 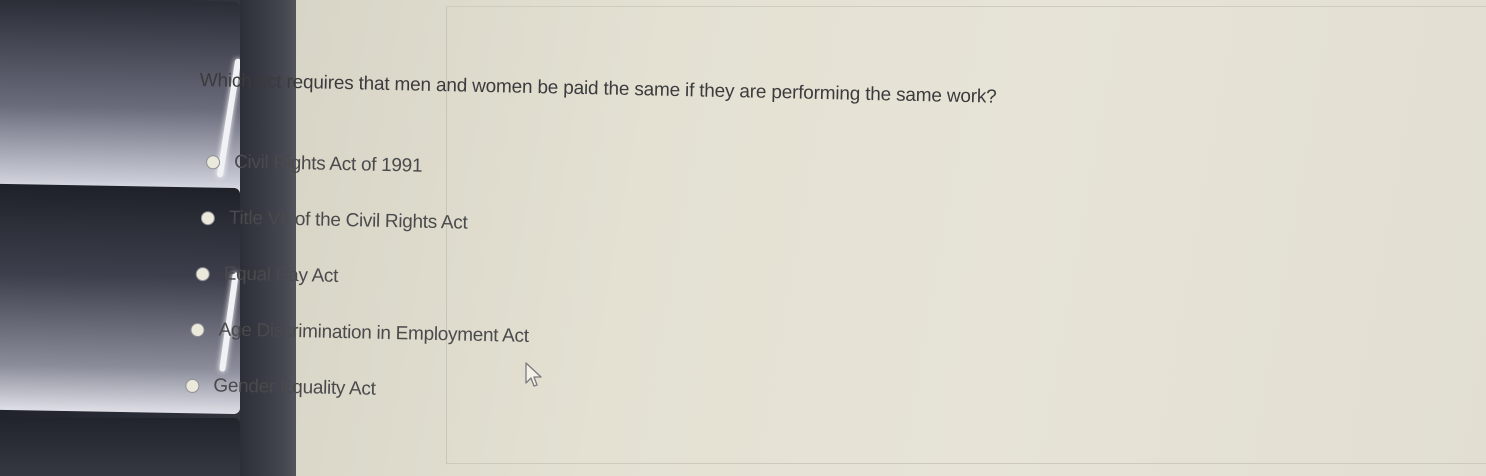 What do you see at coordinates (373, 333) in the screenshot?
I see `answer-option-label: Age Discrimination in Employment Act` at bounding box center [373, 333].